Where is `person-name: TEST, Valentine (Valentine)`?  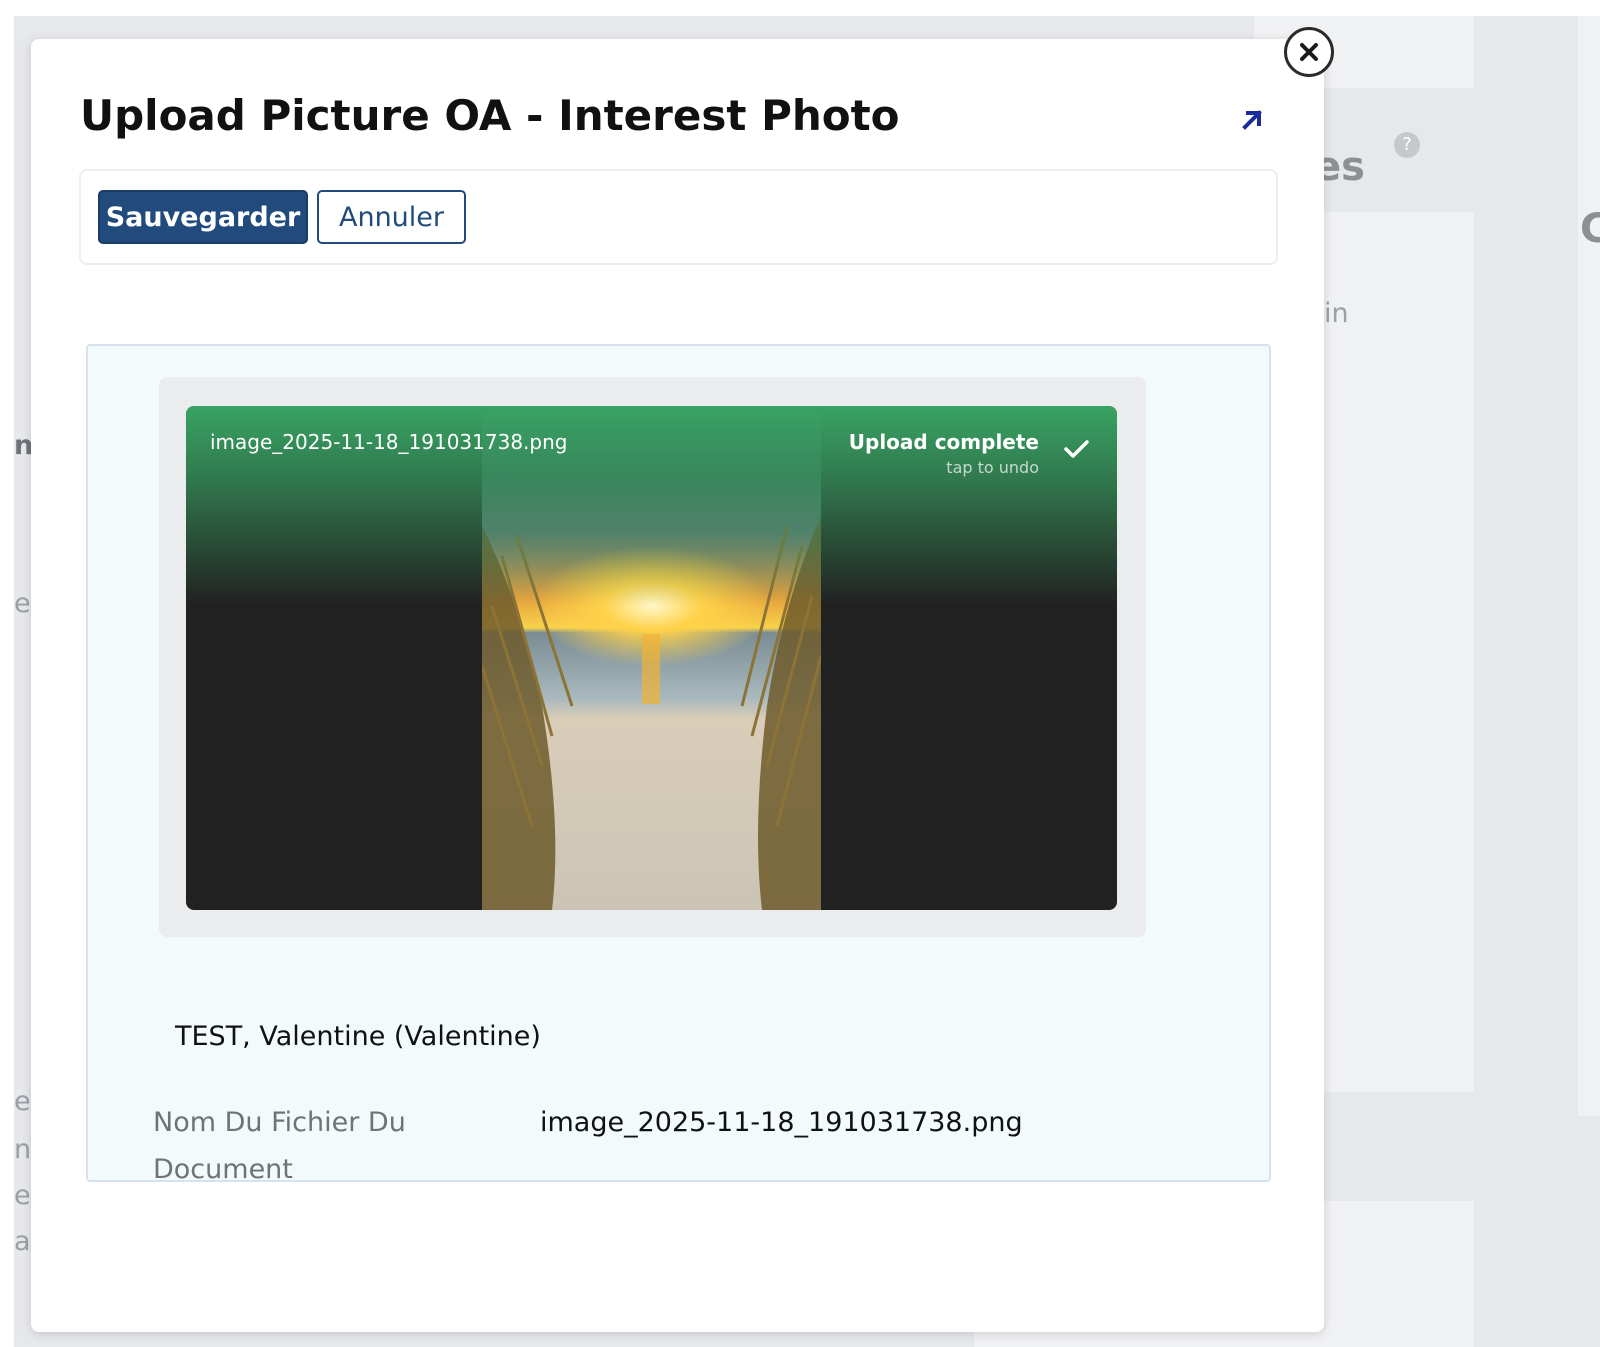 person-name: TEST, Valentine (Valentine) is located at coordinates (358, 1036).